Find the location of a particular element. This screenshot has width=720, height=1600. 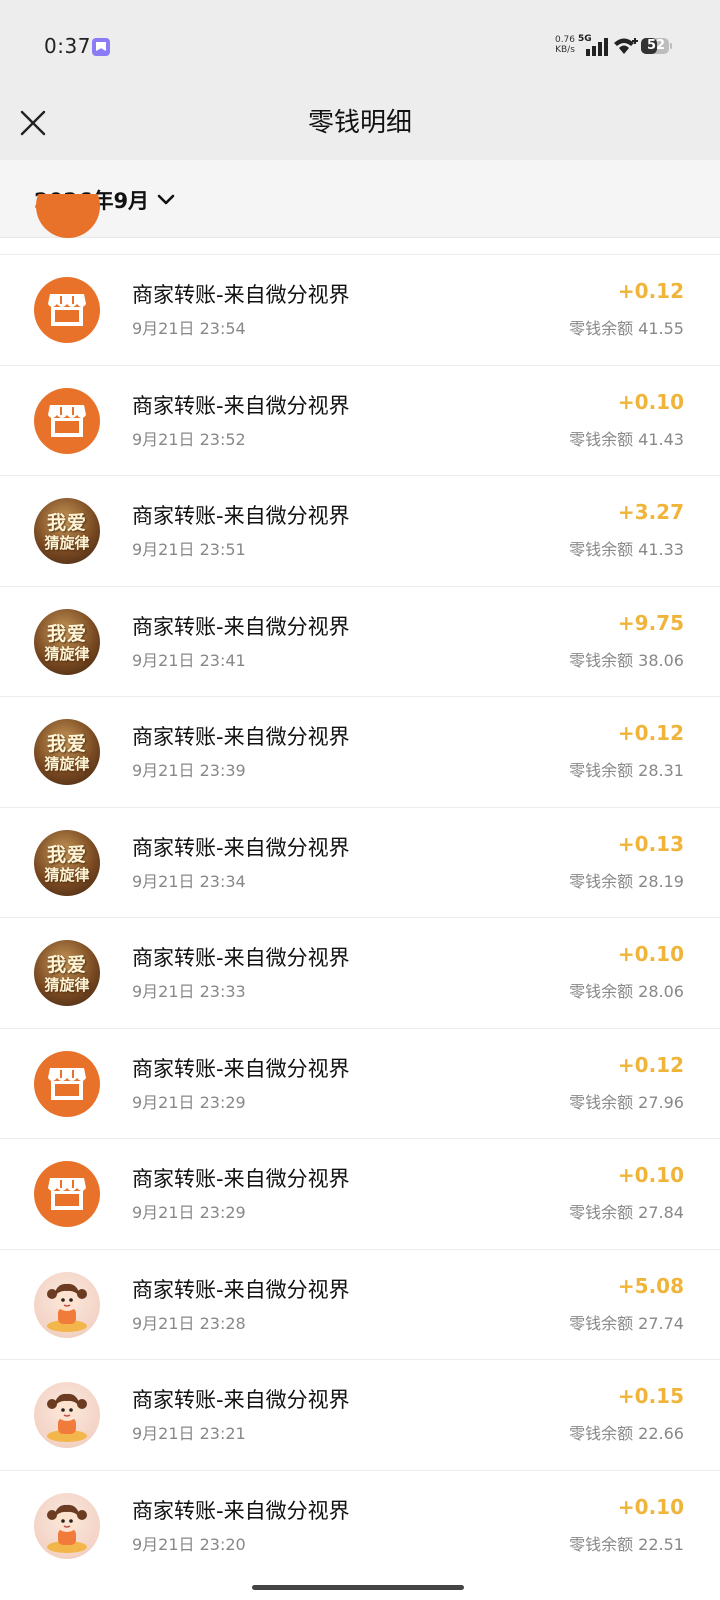

wifi-icon is located at coordinates (626, 46).